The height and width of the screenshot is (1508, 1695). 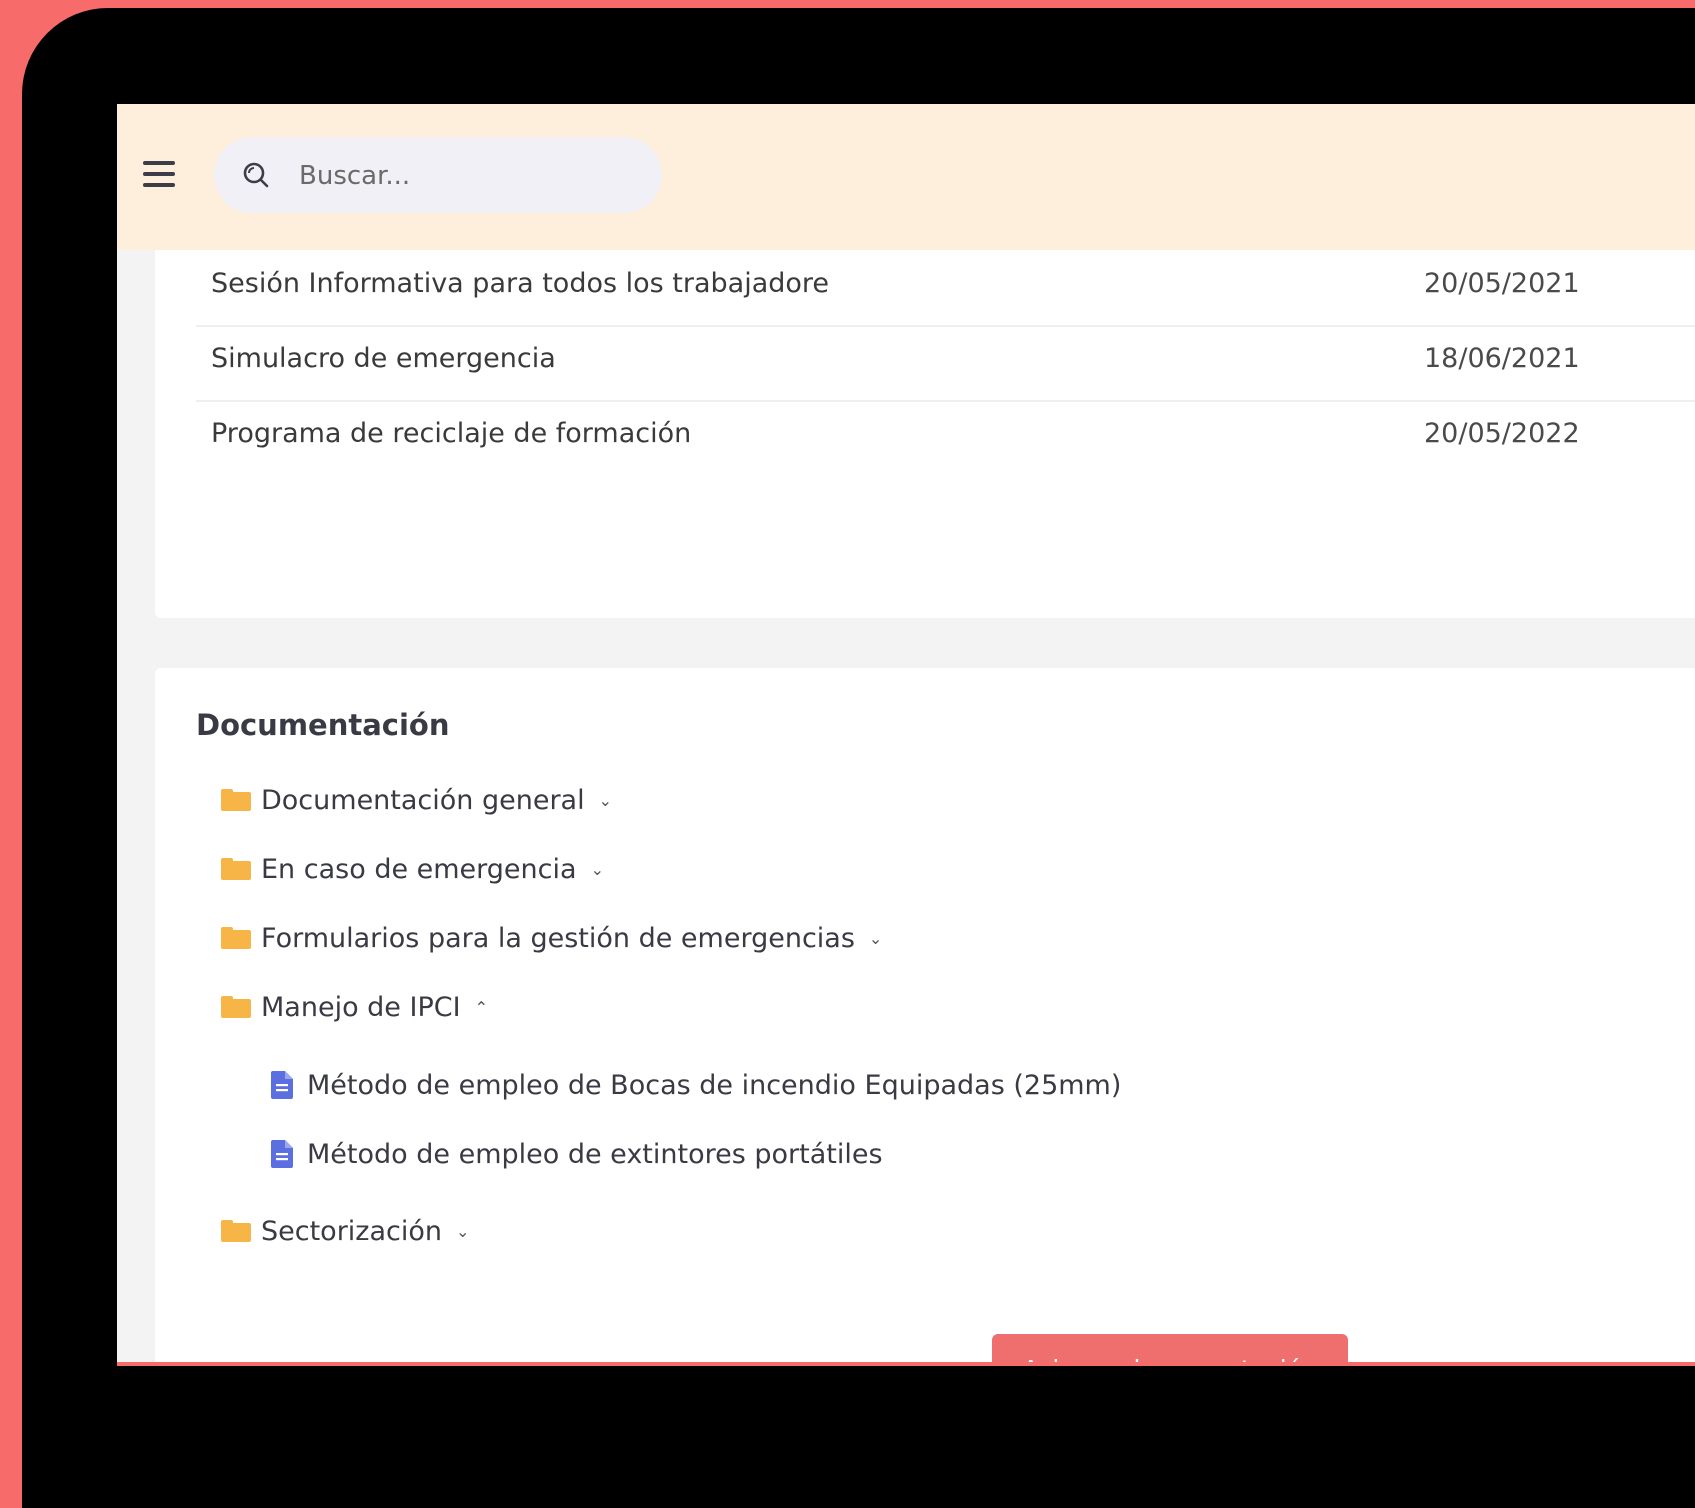 I want to click on search-input, so click(x=469, y=176).